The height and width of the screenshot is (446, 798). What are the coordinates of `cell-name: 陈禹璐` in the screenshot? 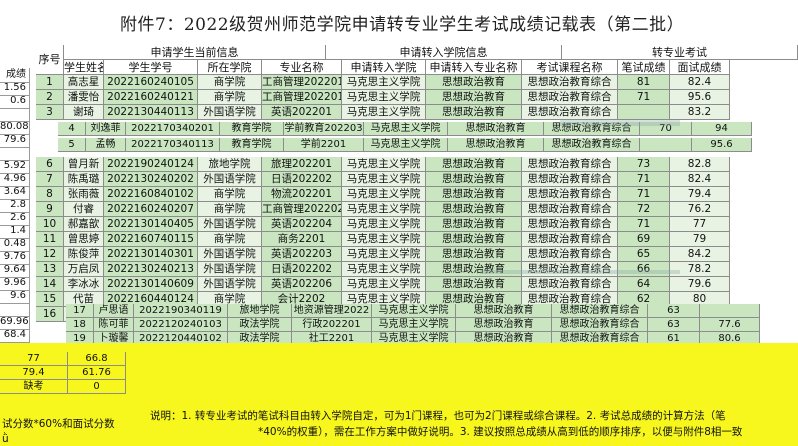 It's located at (84, 179).